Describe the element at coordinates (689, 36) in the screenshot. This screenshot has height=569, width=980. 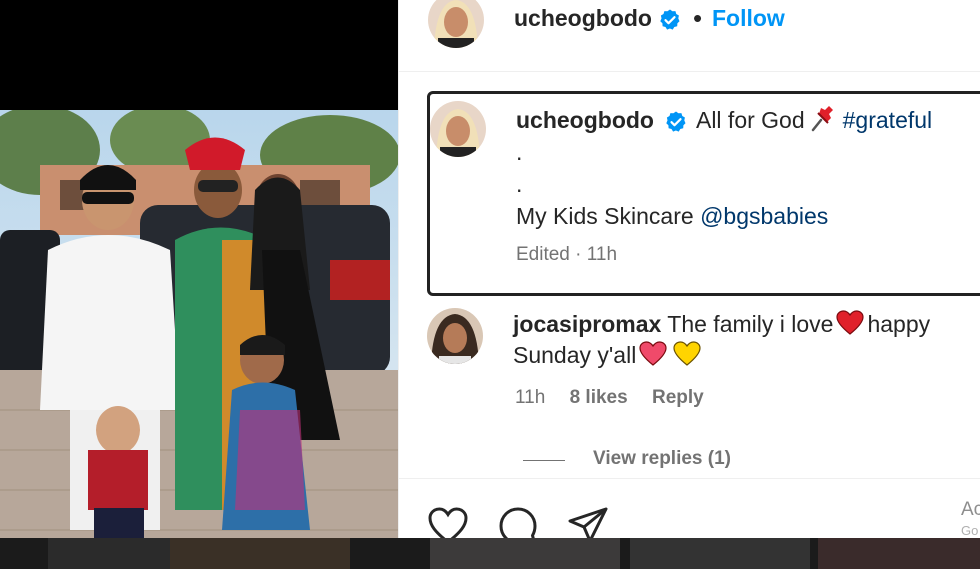
I see `post-header: ucheogbodo • Follow` at that location.